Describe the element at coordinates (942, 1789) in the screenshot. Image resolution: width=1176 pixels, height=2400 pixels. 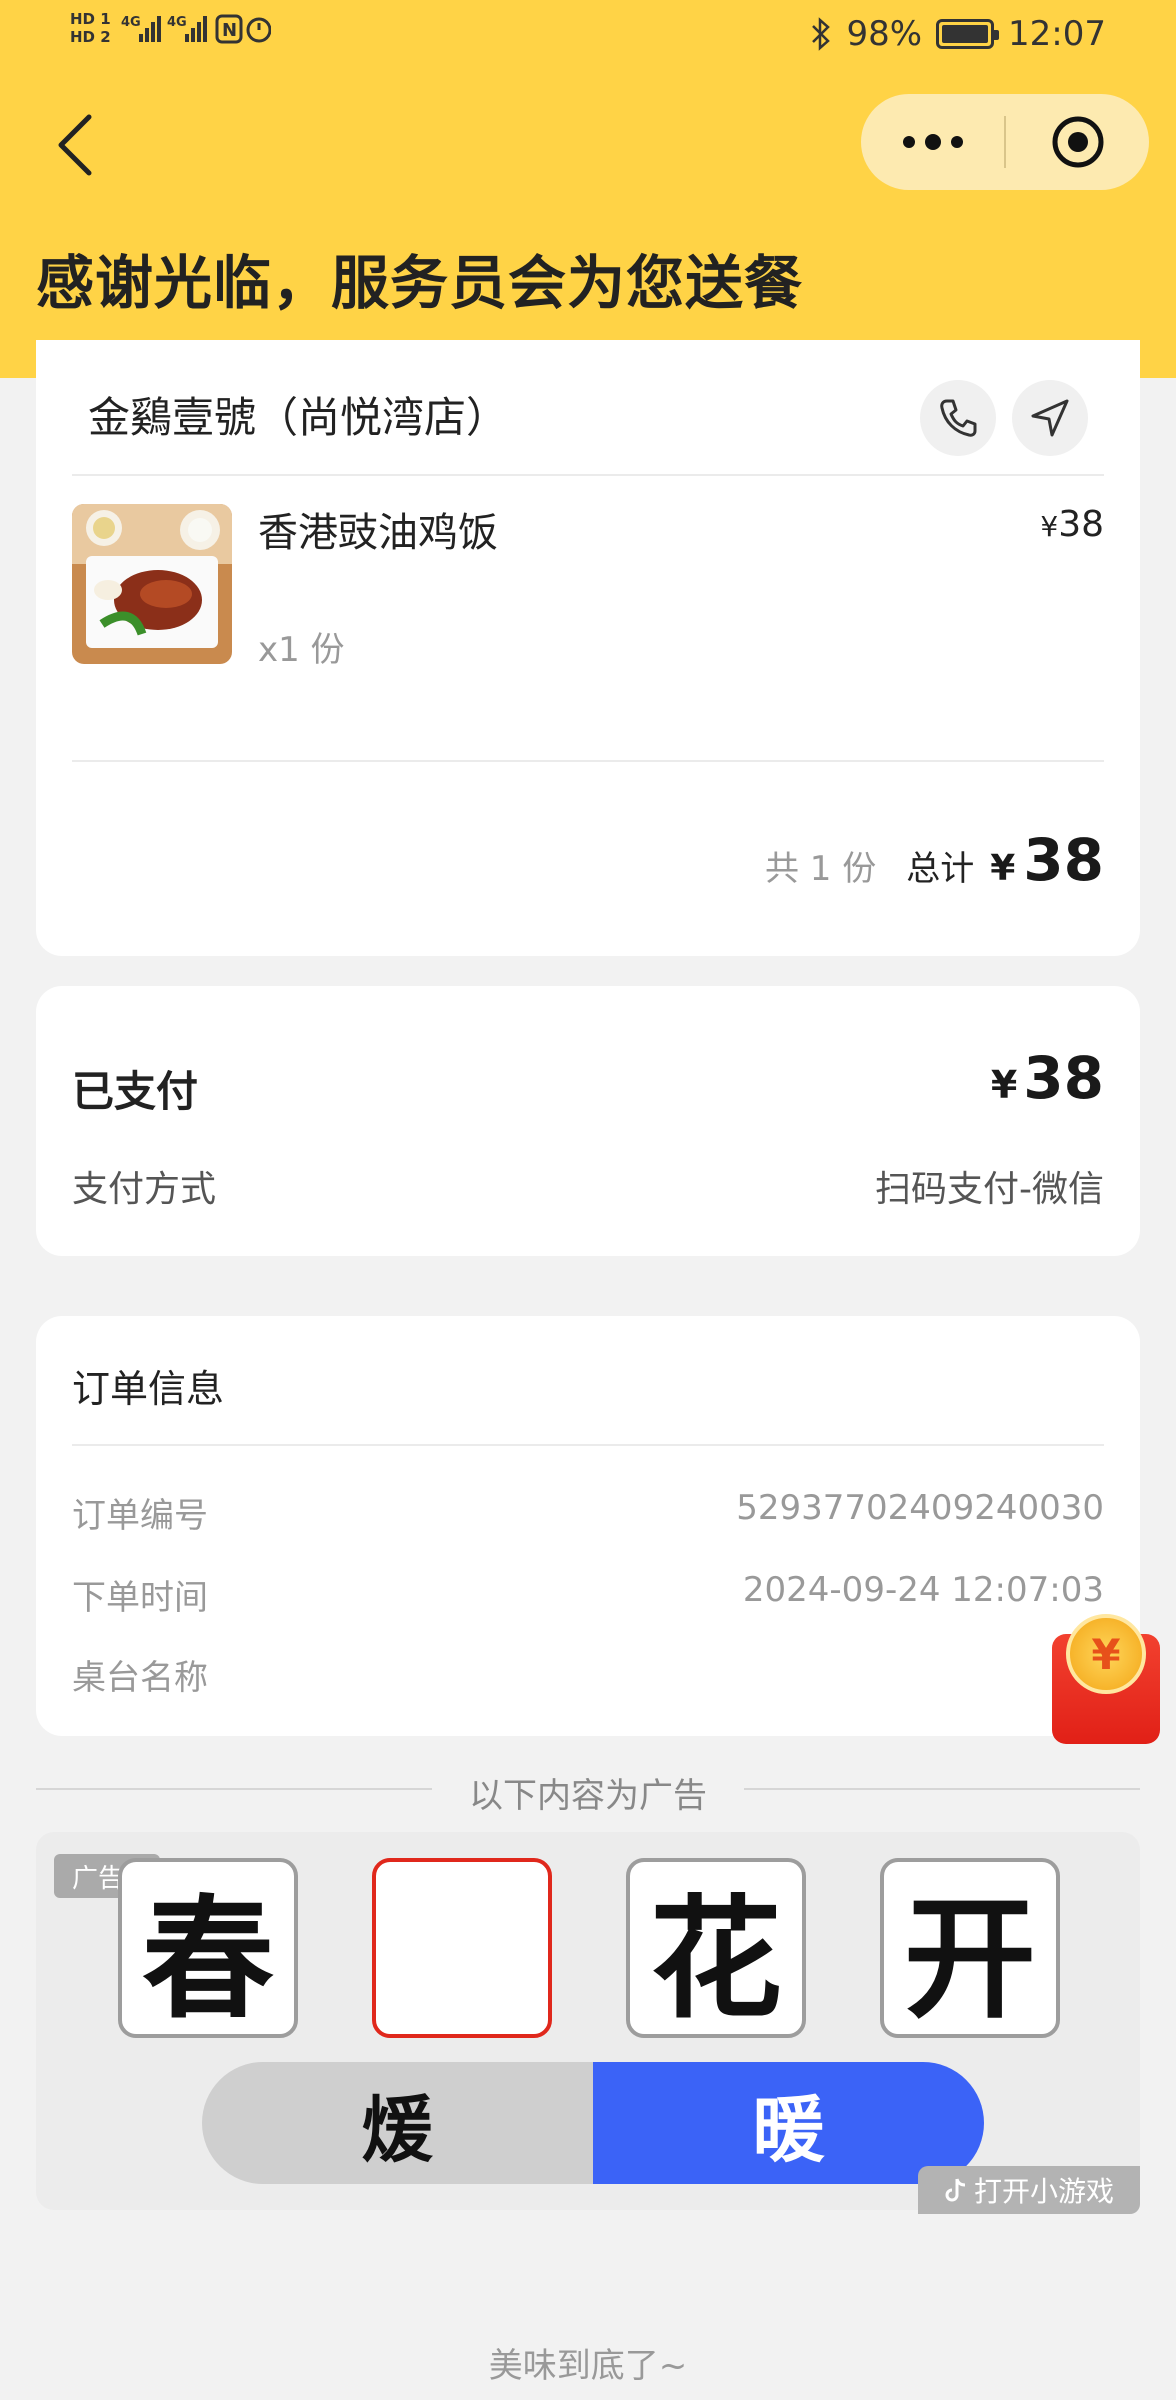
I see `ad-divider-right` at that location.